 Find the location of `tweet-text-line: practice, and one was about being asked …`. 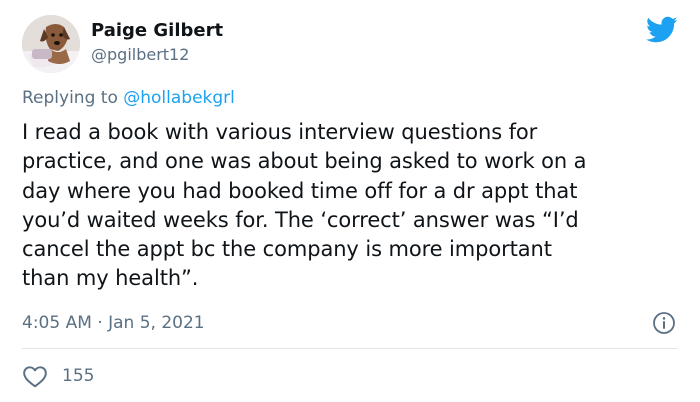

tweet-text-line: practice, and one was about being asked … is located at coordinates (304, 161).